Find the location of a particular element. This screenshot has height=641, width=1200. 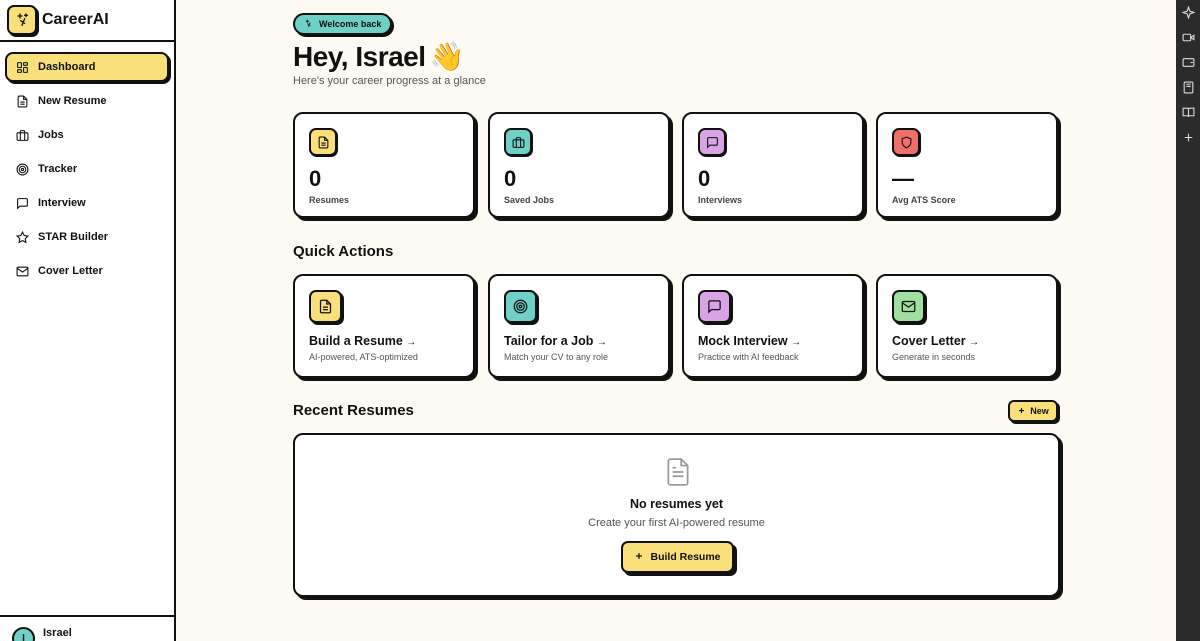

action-title: Tailor for a Job → is located at coordinates (555, 341).